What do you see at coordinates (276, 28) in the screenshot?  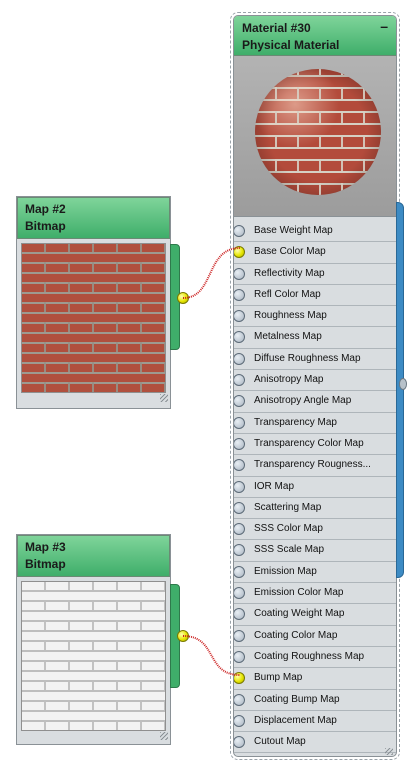 I see `material-node-title: Material #30` at bounding box center [276, 28].